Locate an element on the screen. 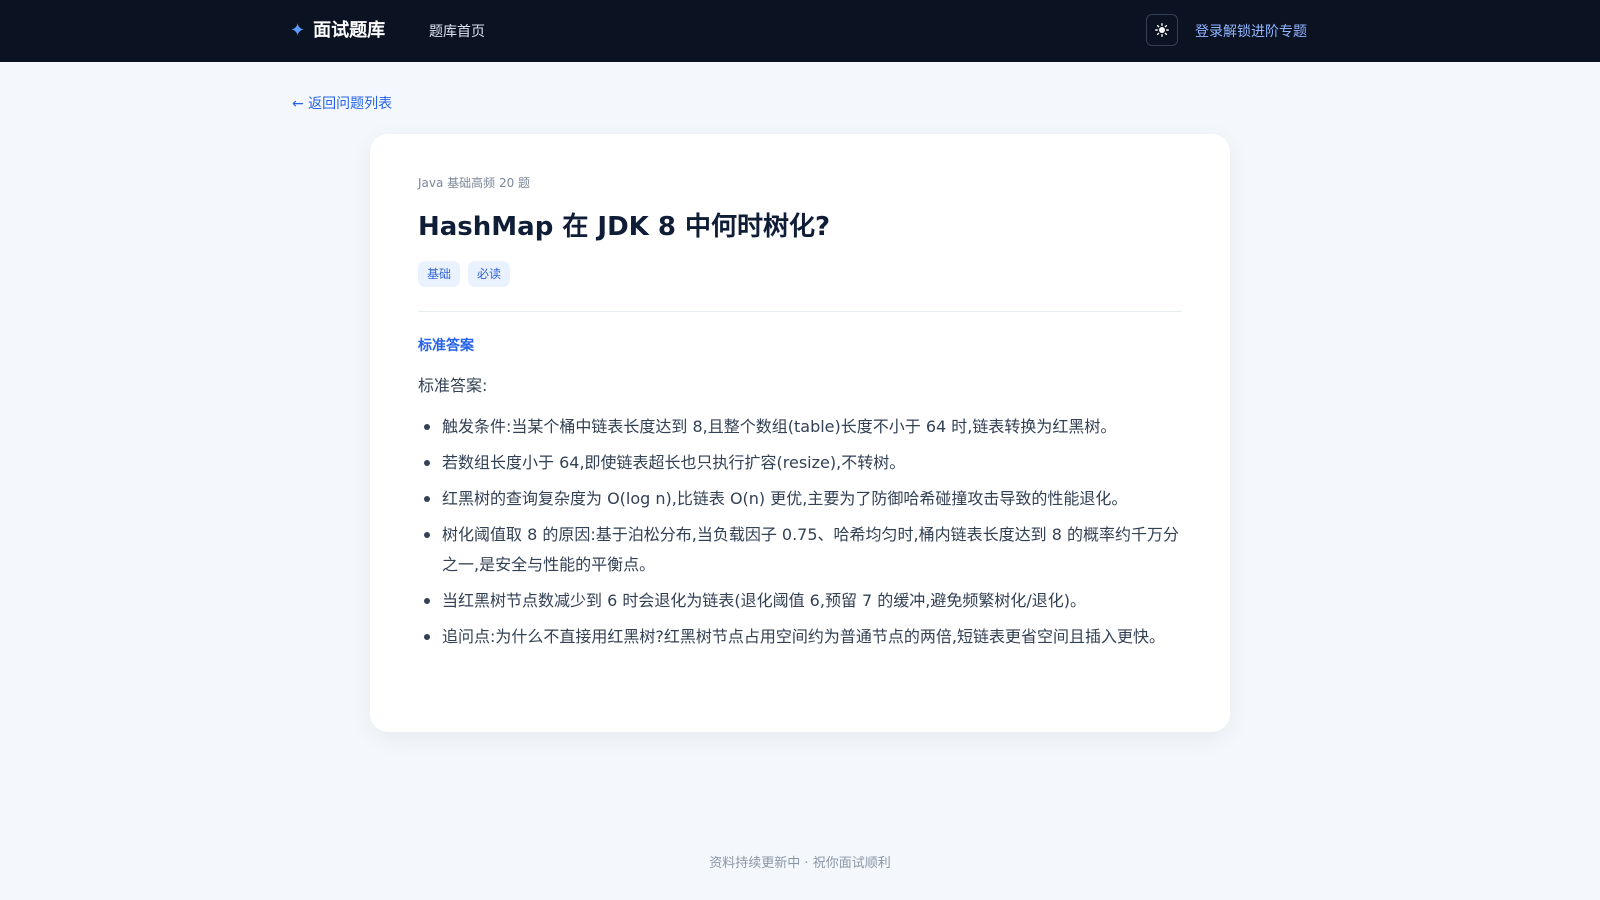 Image resolution: width=1600 pixels, height=900 pixels. tag-basic: 基础 is located at coordinates (439, 274).